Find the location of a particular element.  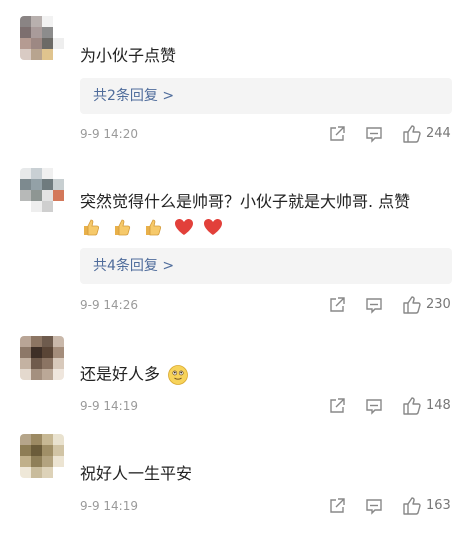

like-count: 148 is located at coordinates (438, 405).